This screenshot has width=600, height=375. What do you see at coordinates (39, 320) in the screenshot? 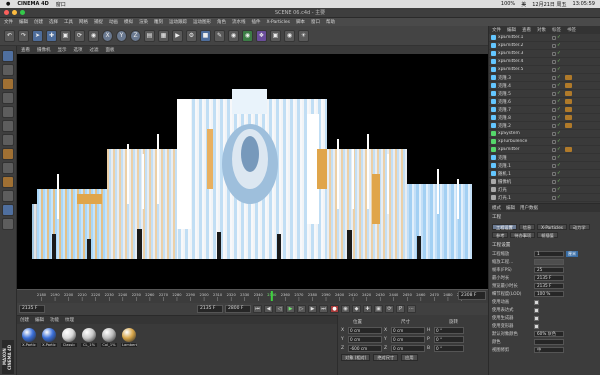
I see `material-menu-item: 编辑` at bounding box center [39, 320].